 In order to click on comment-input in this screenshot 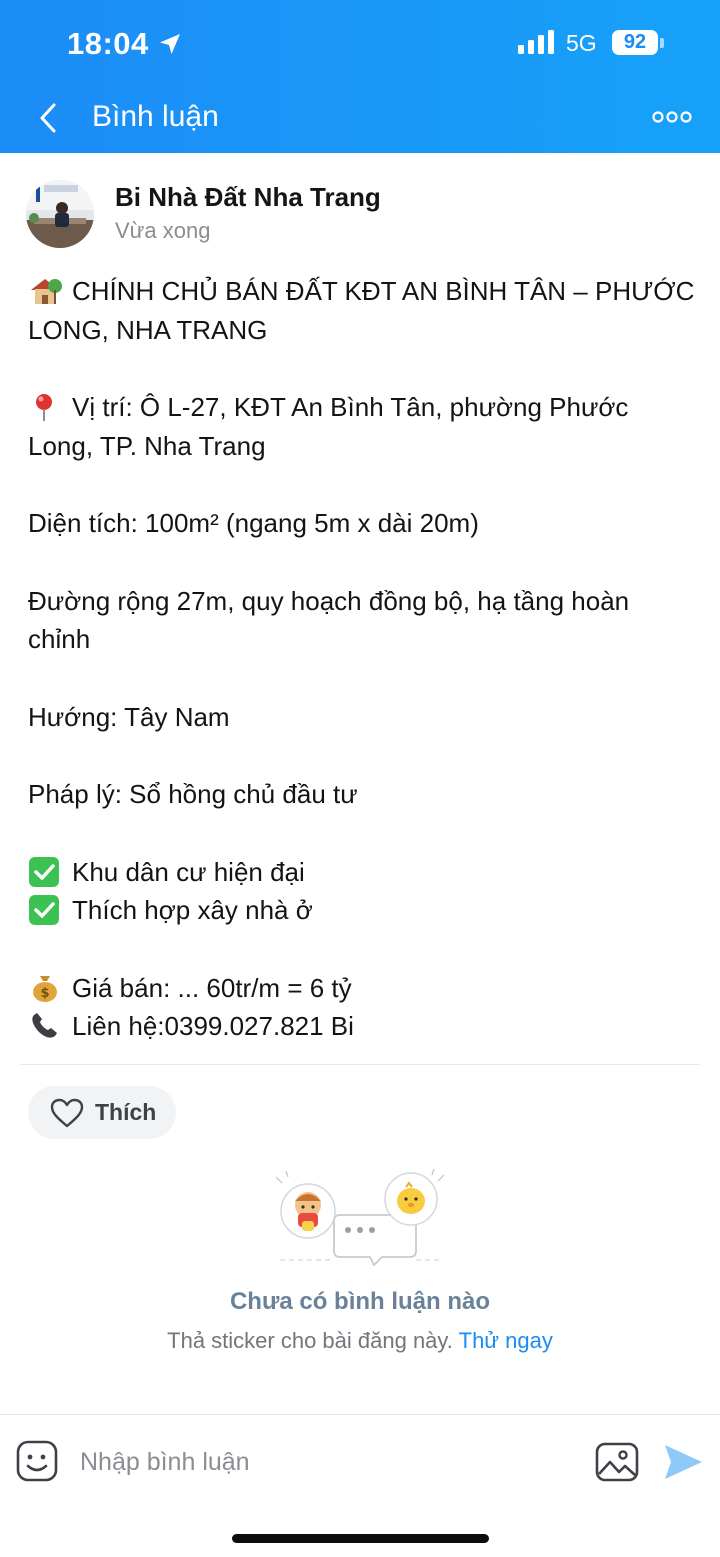, I will do `click(325, 1462)`.